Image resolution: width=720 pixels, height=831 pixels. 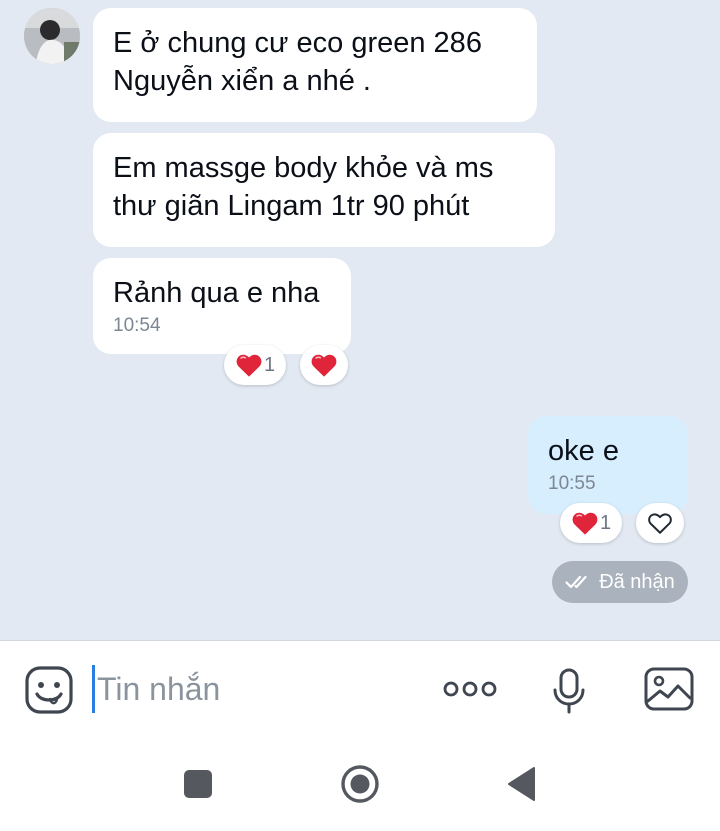 I want to click on message-text-line: thư giãn Lingam 1tr 90 phút, so click(x=291, y=206).